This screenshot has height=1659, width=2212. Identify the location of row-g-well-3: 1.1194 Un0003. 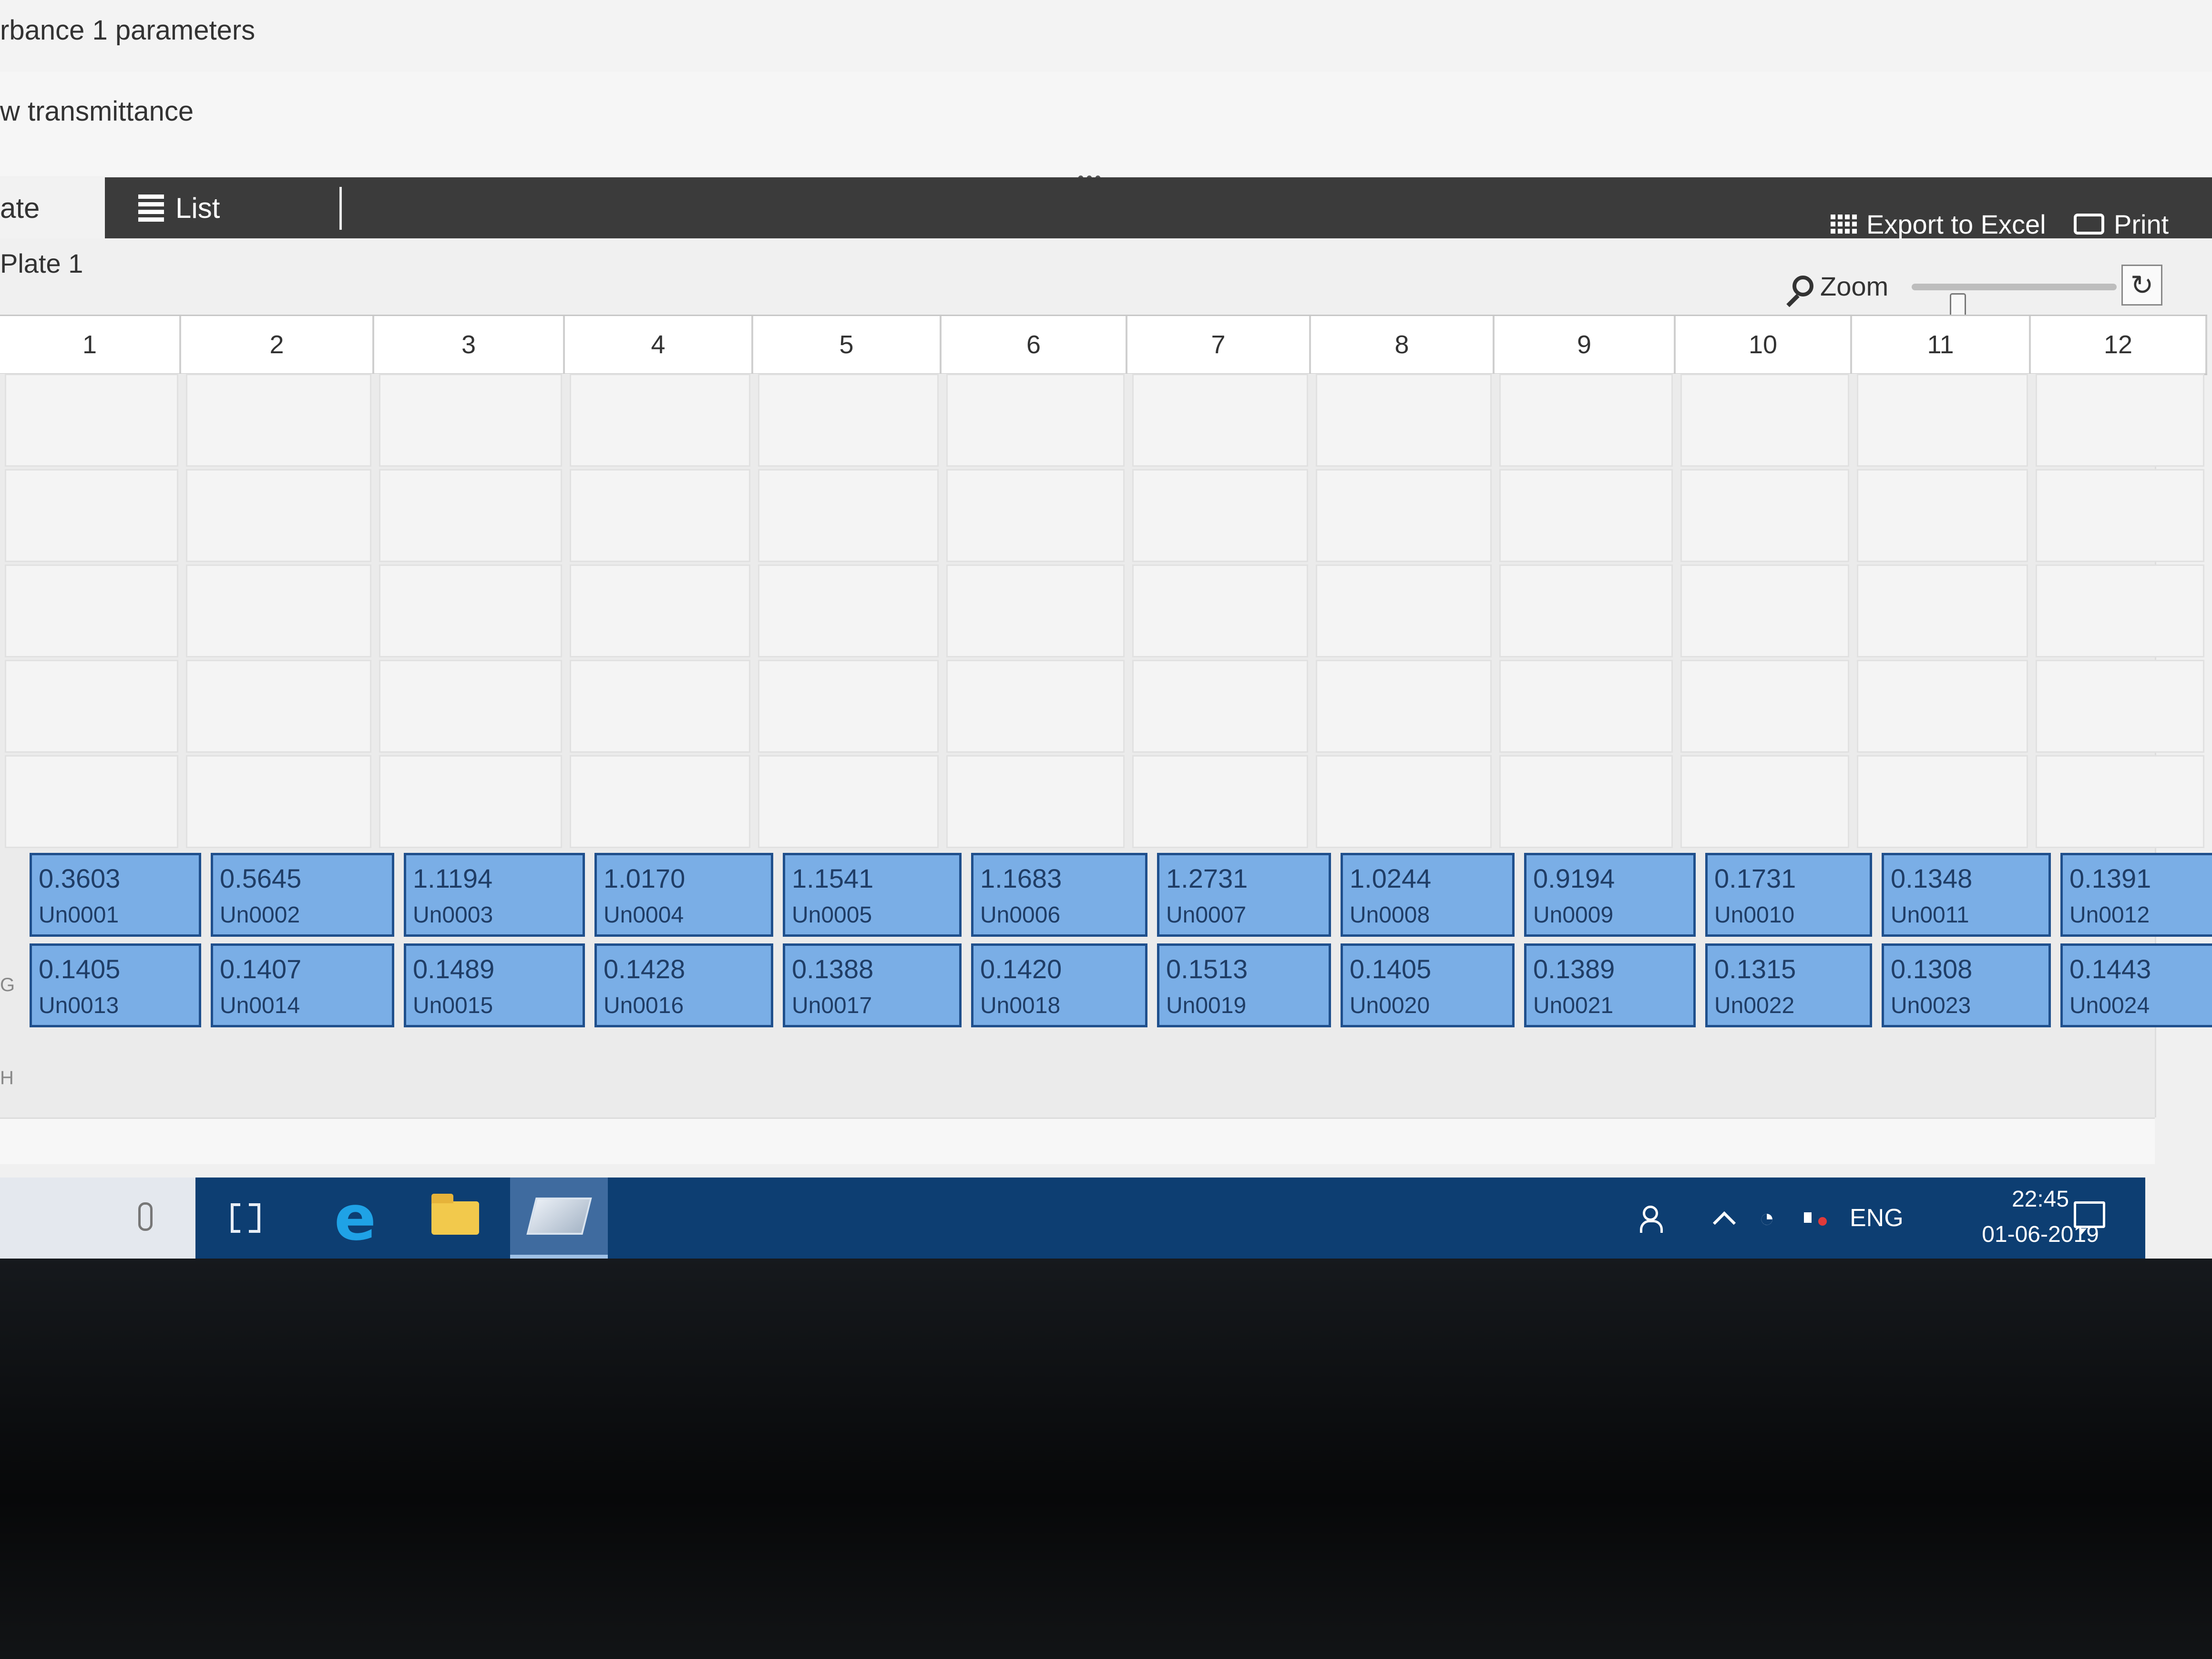
(494, 895).